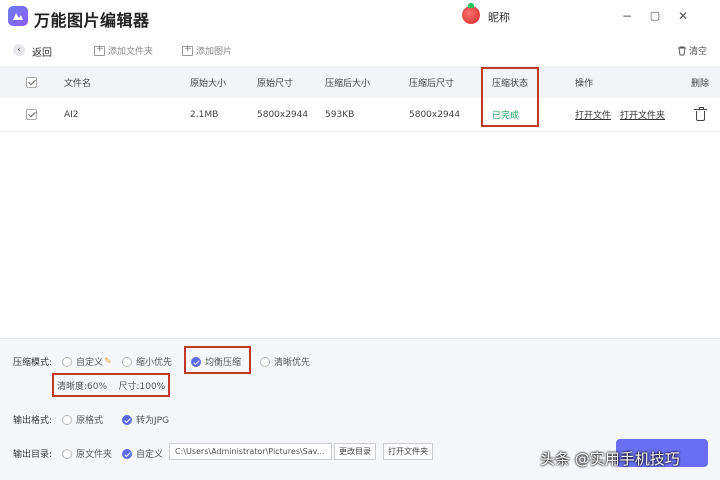 The image size is (720, 480). I want to click on open-output-folder-button: 打开文件夹, so click(408, 451).